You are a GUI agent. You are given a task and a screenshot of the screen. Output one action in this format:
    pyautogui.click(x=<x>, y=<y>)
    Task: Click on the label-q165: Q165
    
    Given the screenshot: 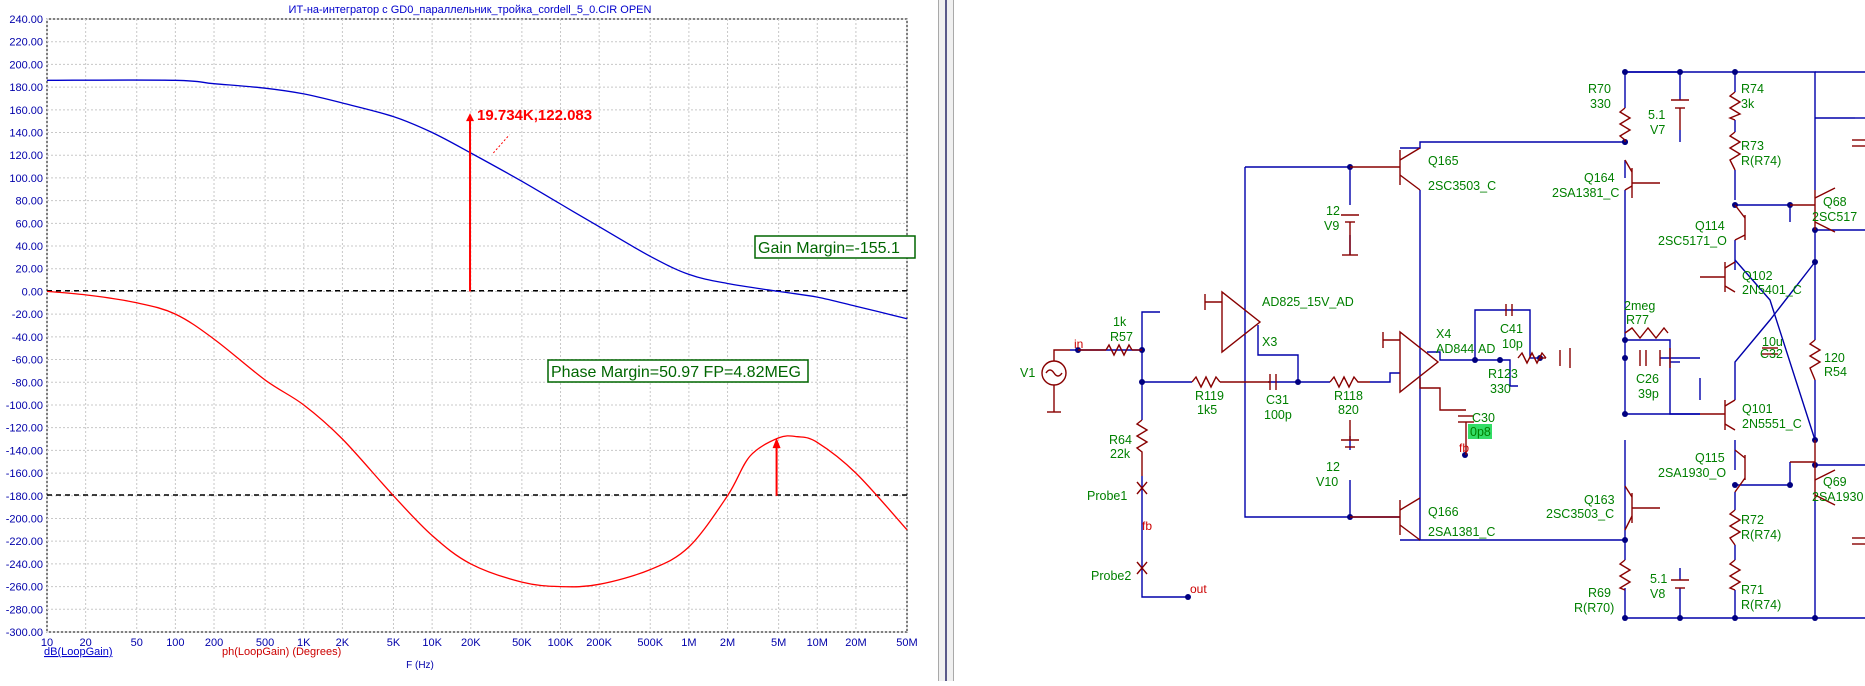 What is the action you would take?
    pyautogui.click(x=1443, y=161)
    